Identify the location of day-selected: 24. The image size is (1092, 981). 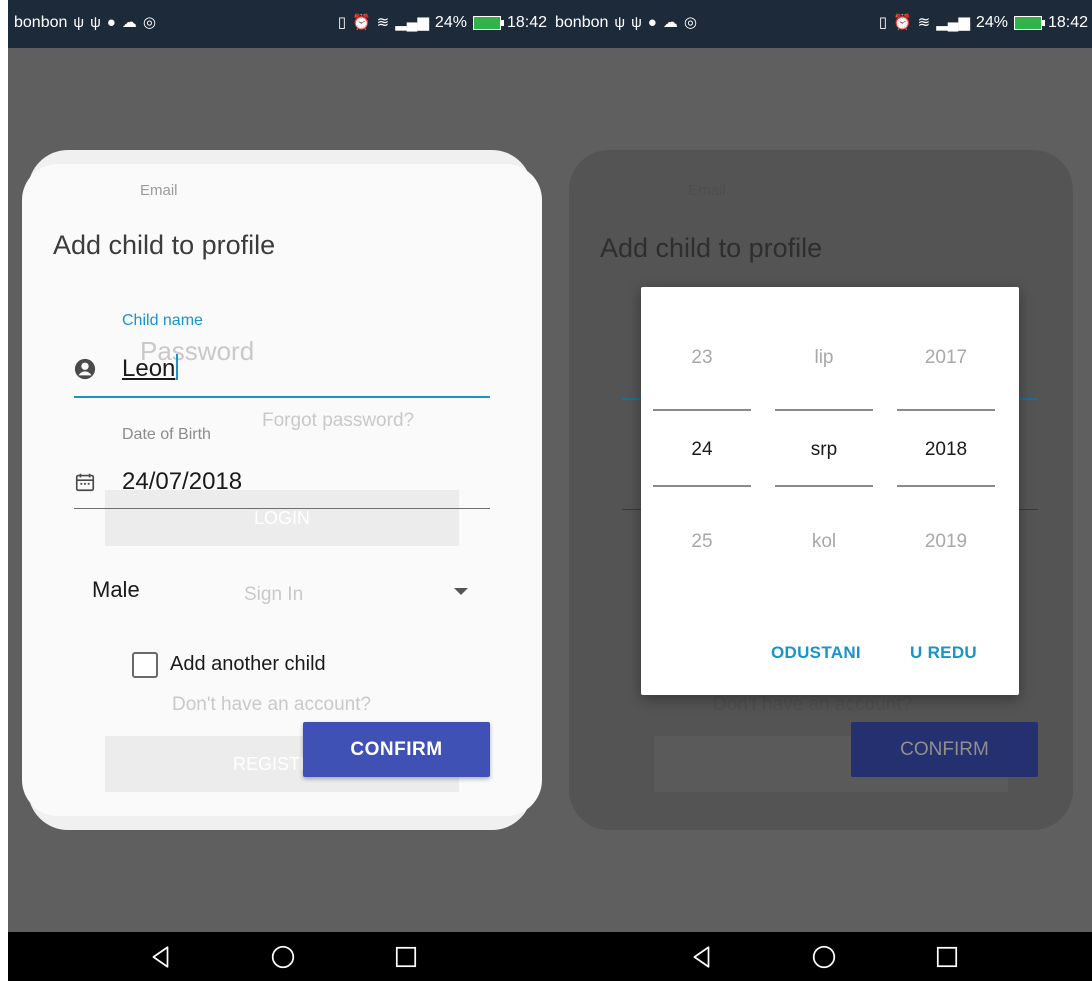
(702, 450).